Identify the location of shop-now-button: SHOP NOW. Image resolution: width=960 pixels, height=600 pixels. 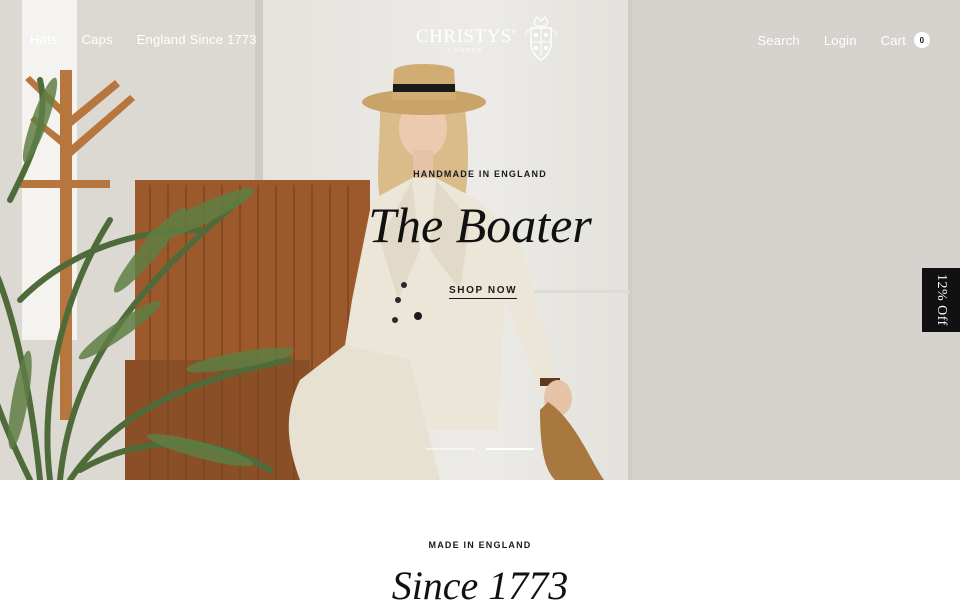
(483, 292).